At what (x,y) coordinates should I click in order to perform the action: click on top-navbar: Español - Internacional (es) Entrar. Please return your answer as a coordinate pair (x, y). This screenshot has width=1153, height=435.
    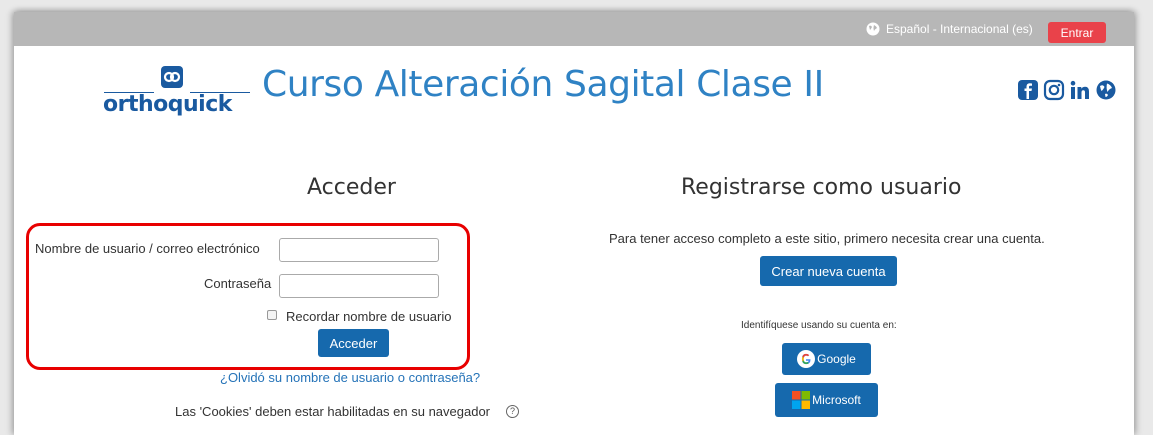
    Looking at the image, I should click on (574, 29).